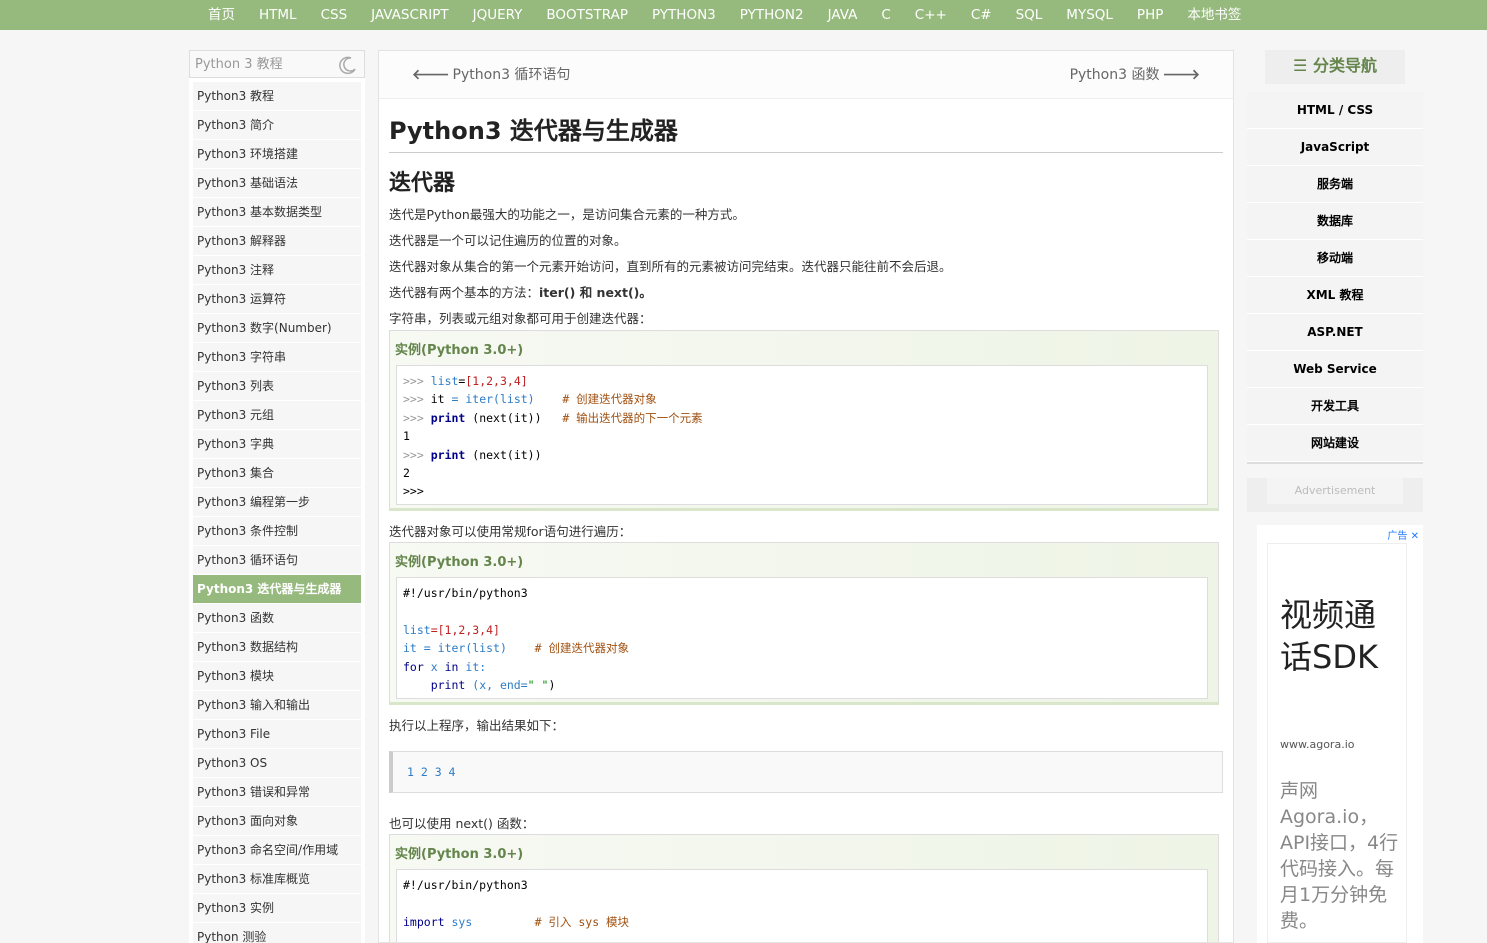 The height and width of the screenshot is (943, 1487). I want to click on sidebar-item: Python3 数据结构, so click(277, 647).